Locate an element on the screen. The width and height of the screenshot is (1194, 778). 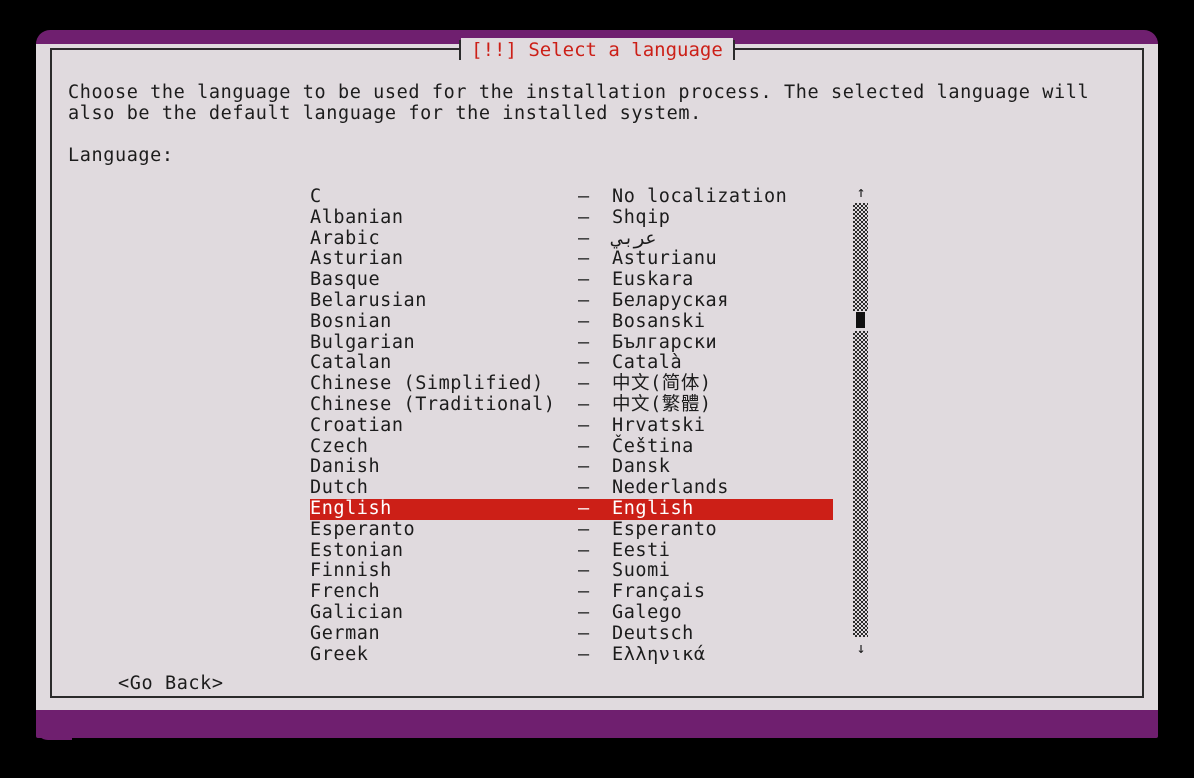
language-name: Asturian is located at coordinates (357, 259).